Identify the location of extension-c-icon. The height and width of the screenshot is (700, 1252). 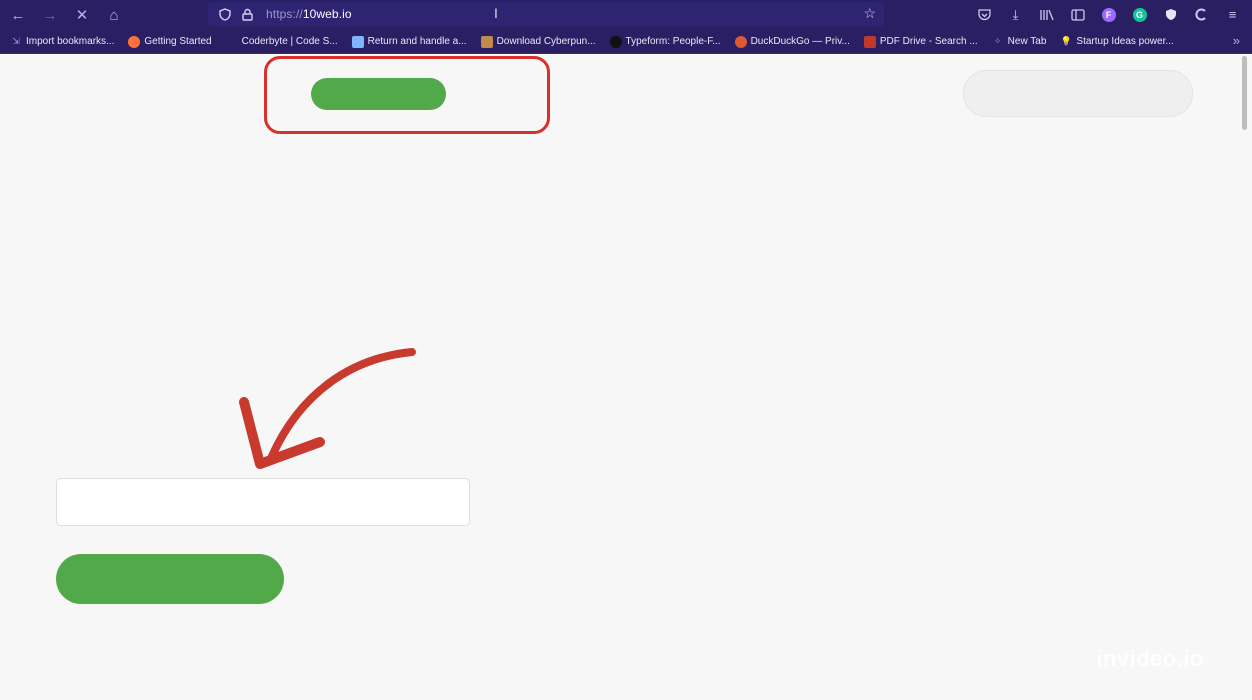
(1201, 14).